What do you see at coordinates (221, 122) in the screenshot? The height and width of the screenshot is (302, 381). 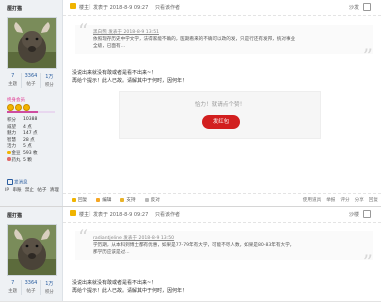 I see `send-red-packet-button: 发红包` at bounding box center [221, 122].